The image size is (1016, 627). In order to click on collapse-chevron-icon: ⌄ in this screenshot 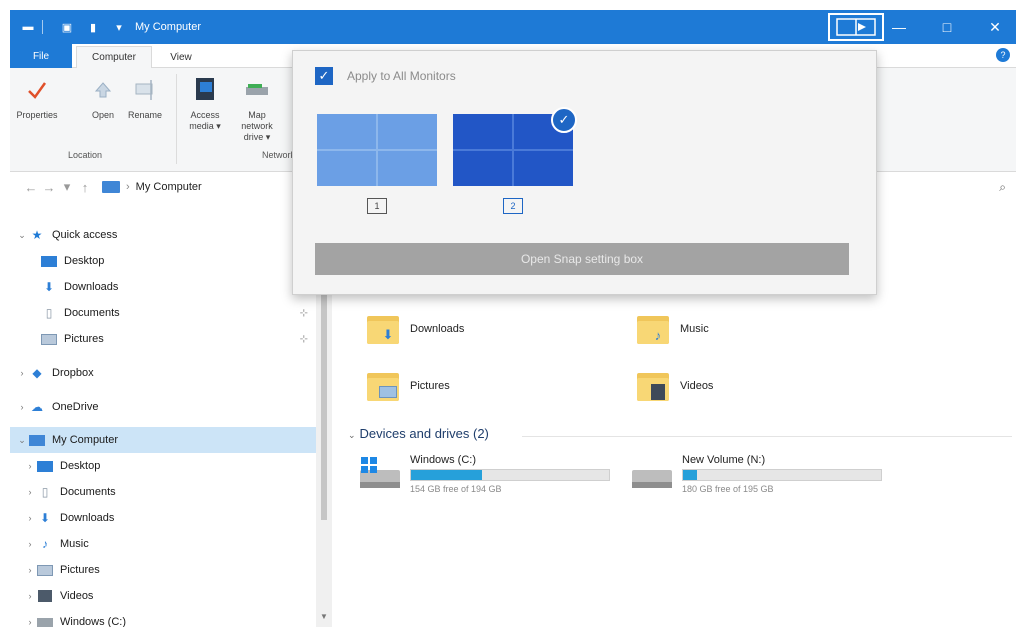, I will do `click(352, 435)`.